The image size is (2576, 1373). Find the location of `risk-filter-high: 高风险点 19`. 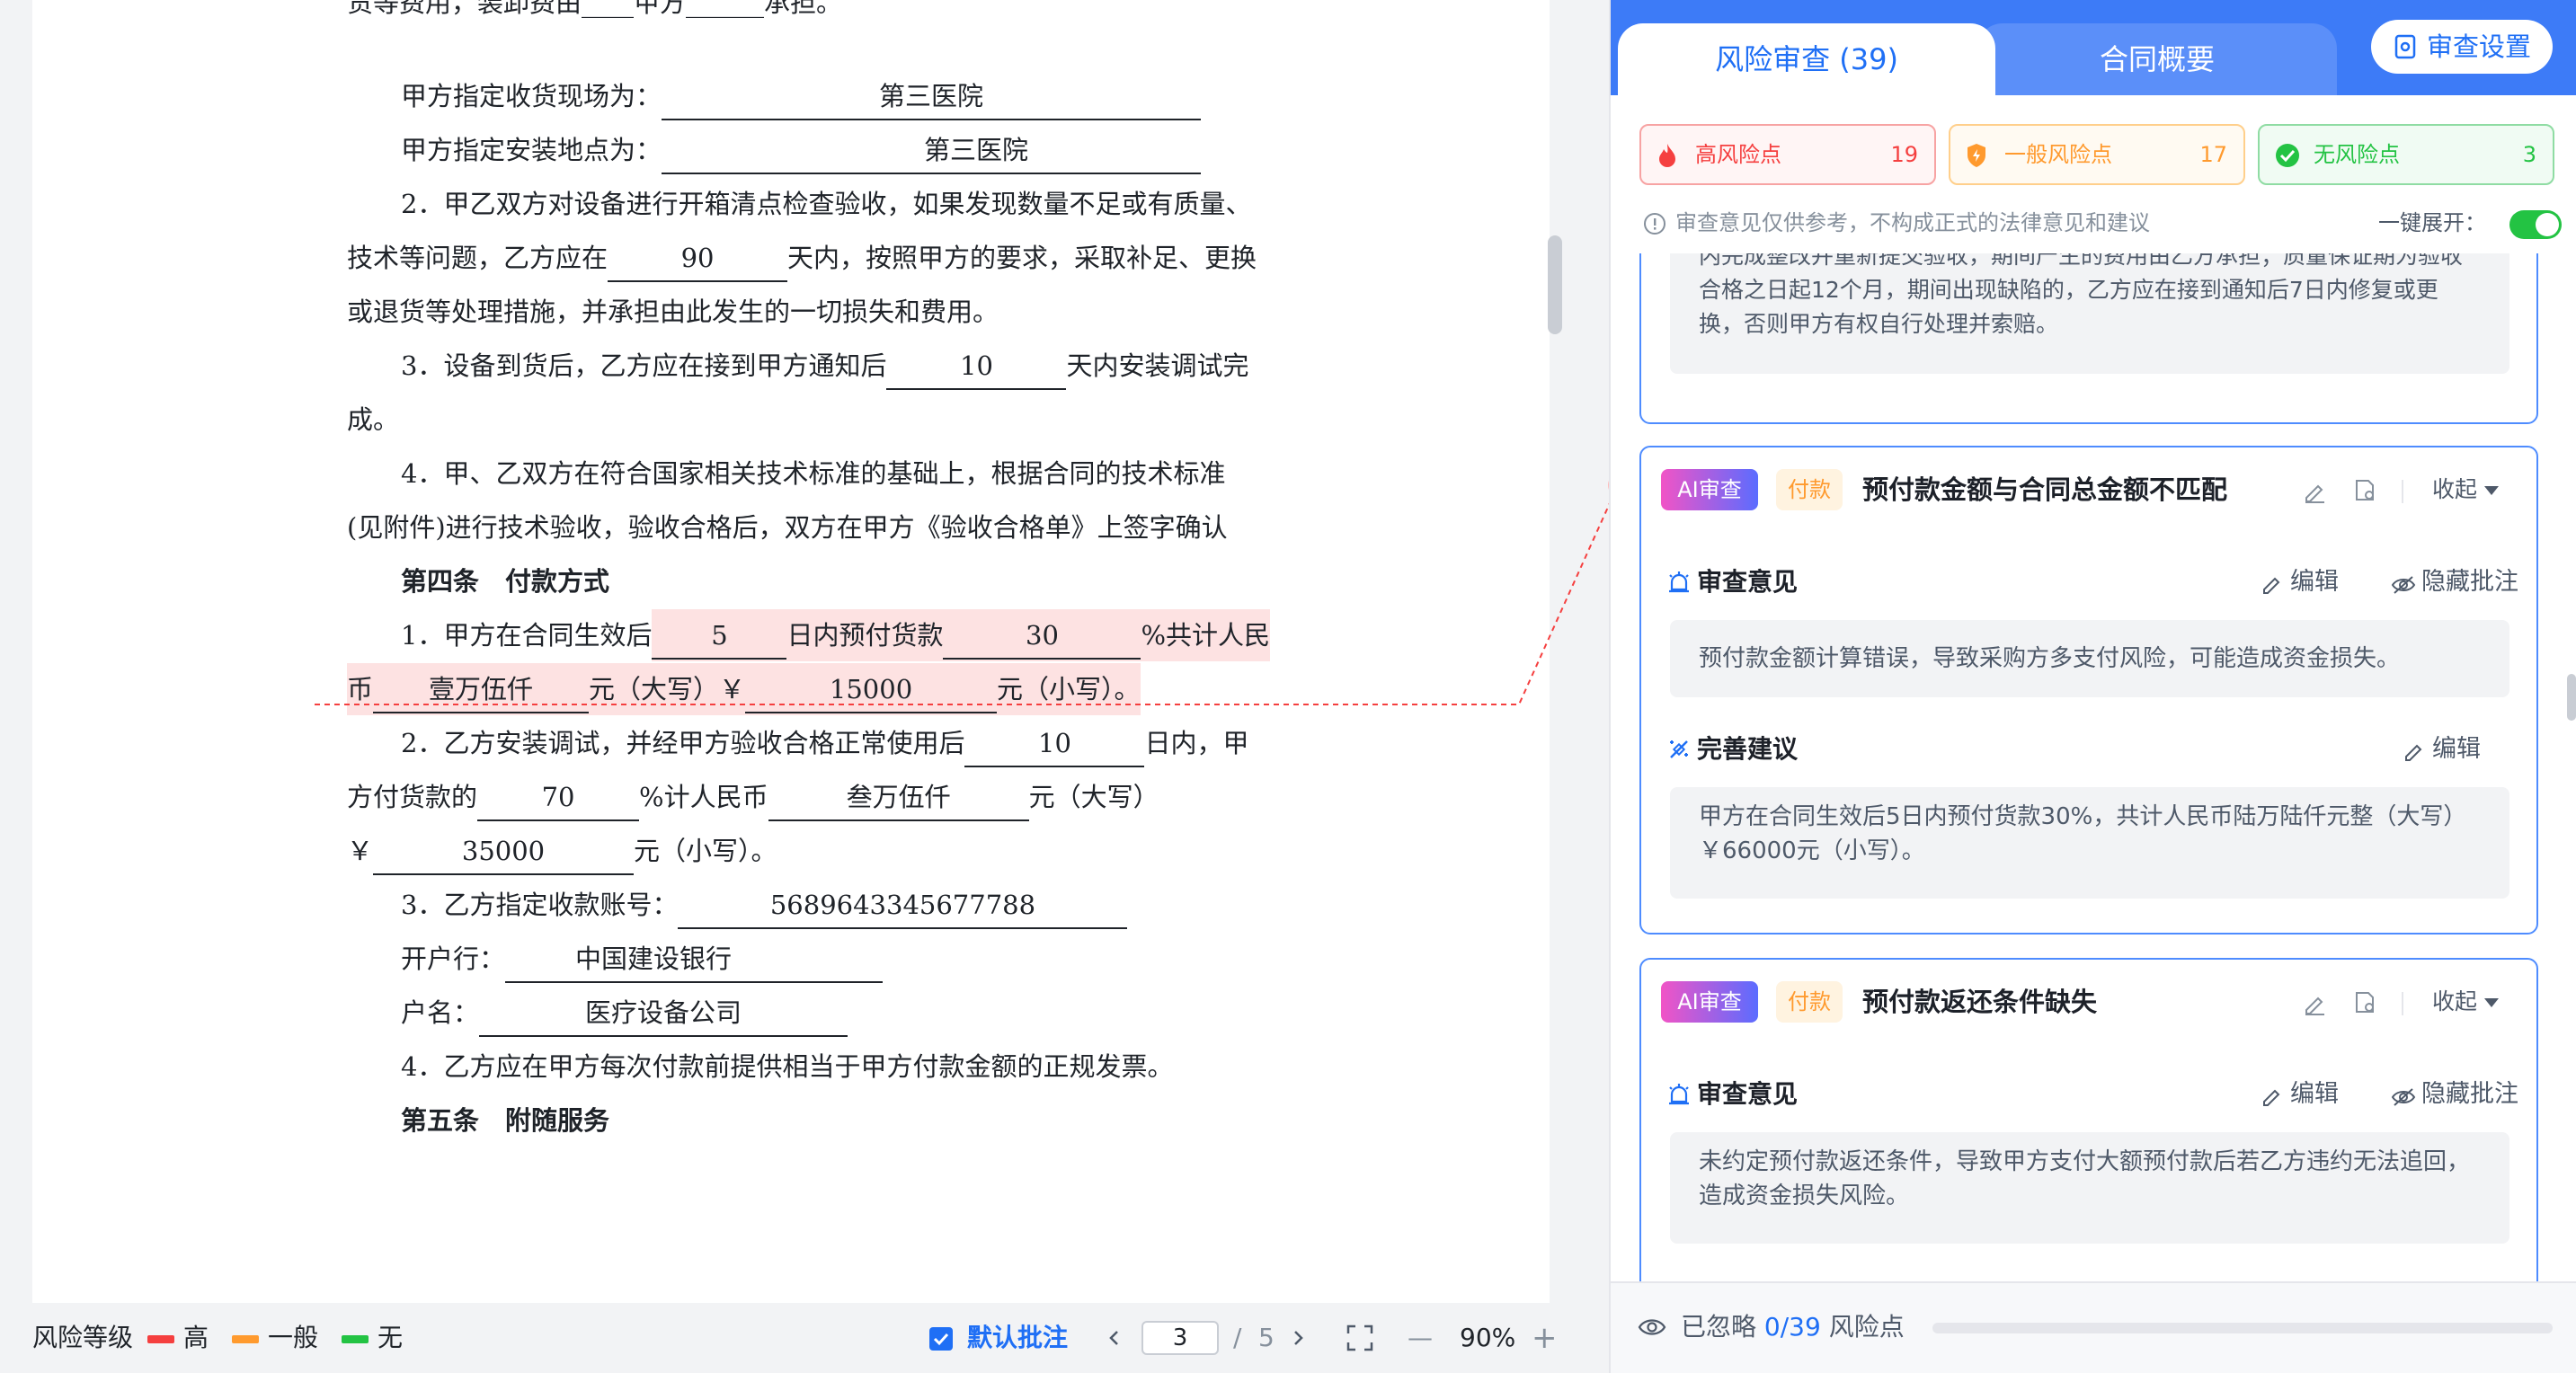

risk-filter-high: 高风险点 19 is located at coordinates (1787, 154).